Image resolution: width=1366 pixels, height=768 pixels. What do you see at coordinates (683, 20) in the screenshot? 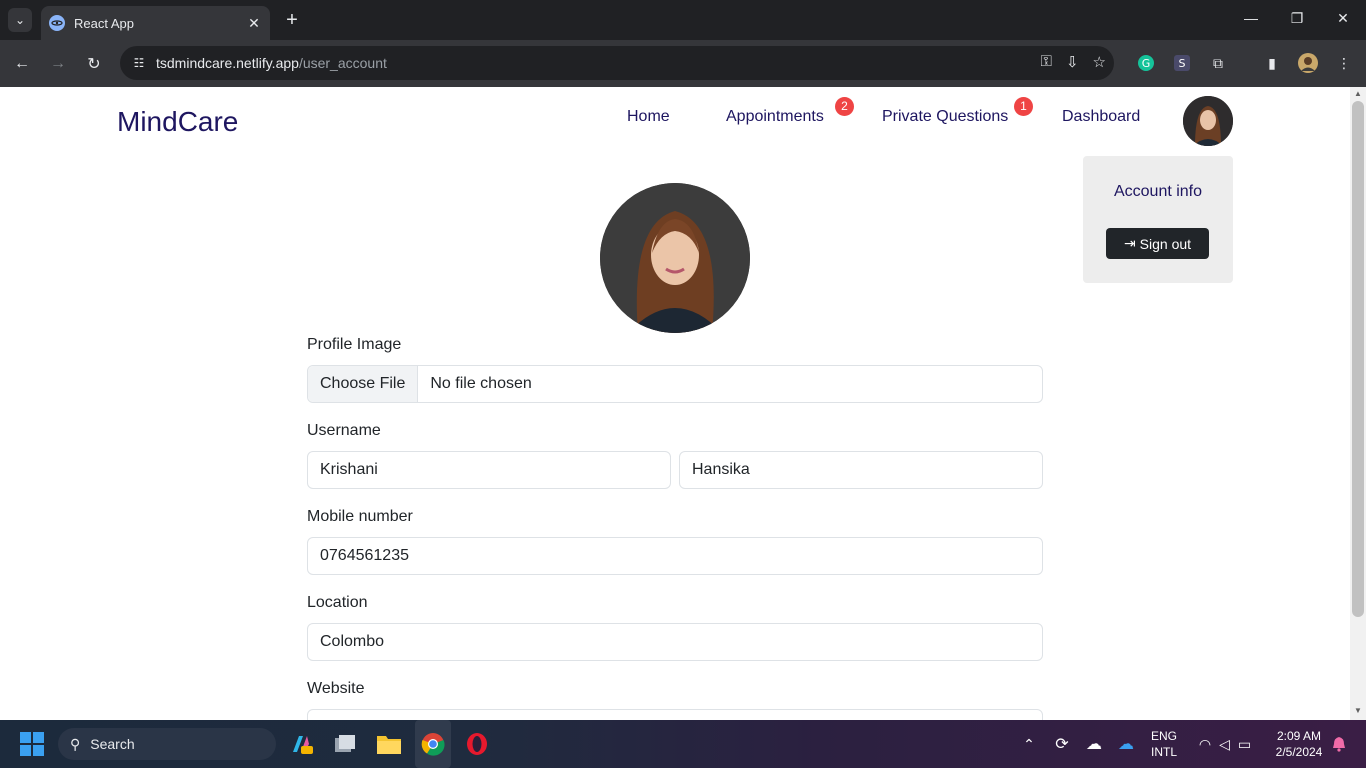
I see `browser-tab-bar: ⌄ React App ✕ + — ❐ ✕` at bounding box center [683, 20].